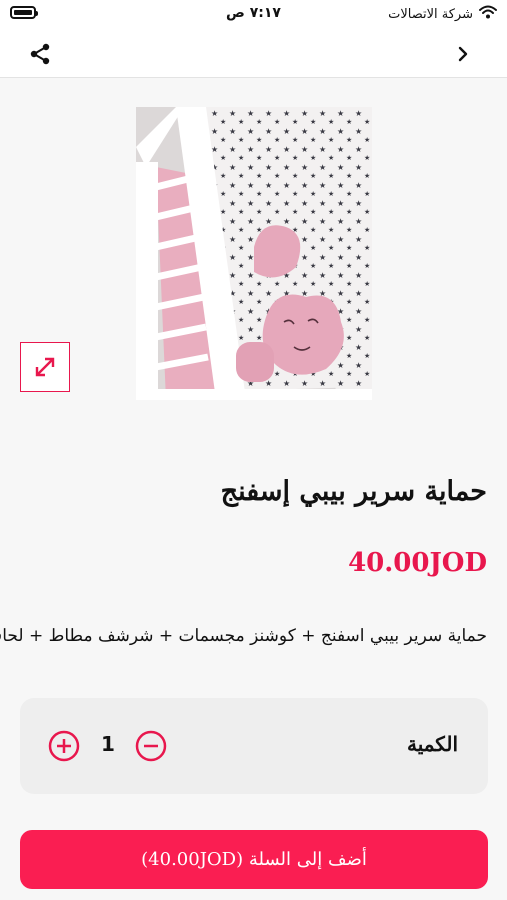 This screenshot has height=900, width=507. I want to click on wifi-icon, so click(488, 14).